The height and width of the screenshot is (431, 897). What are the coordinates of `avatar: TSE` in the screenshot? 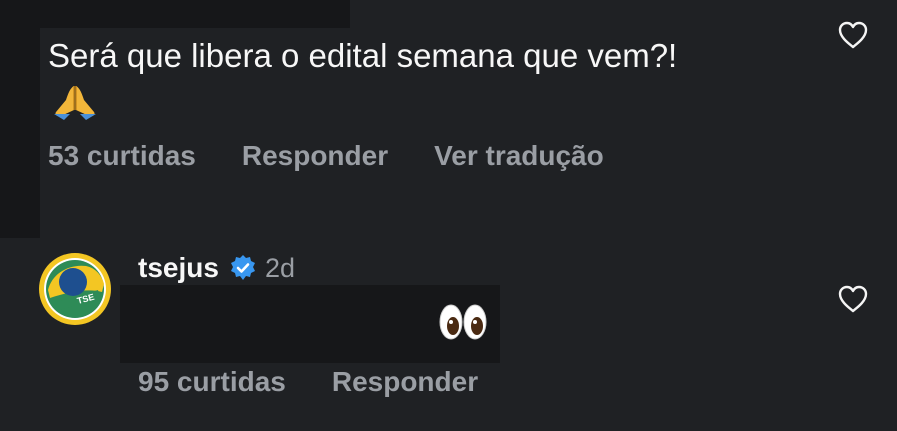 It's located at (75, 289).